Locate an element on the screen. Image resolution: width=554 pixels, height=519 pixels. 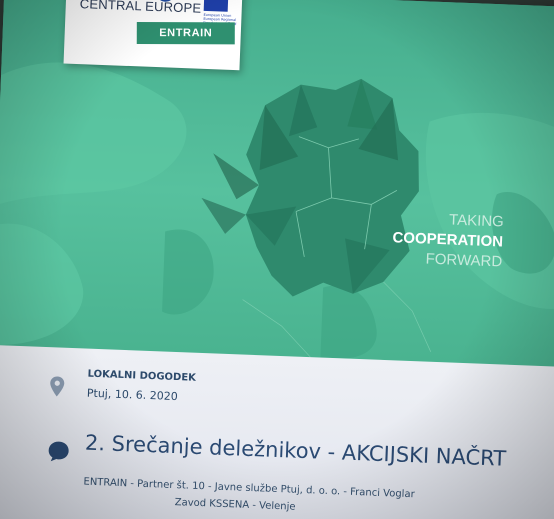
subtitle-organization: Zavod KSSENA - Velenje is located at coordinates (235, 505).